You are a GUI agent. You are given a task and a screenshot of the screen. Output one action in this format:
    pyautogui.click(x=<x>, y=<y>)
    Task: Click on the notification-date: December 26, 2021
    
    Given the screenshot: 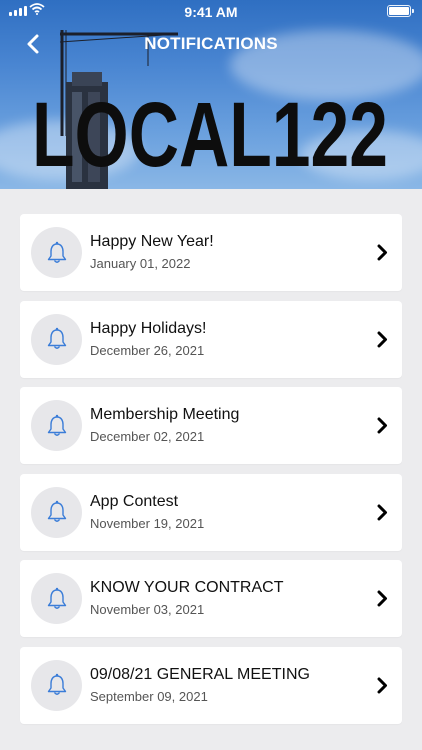 What is the action you would take?
    pyautogui.click(x=147, y=350)
    